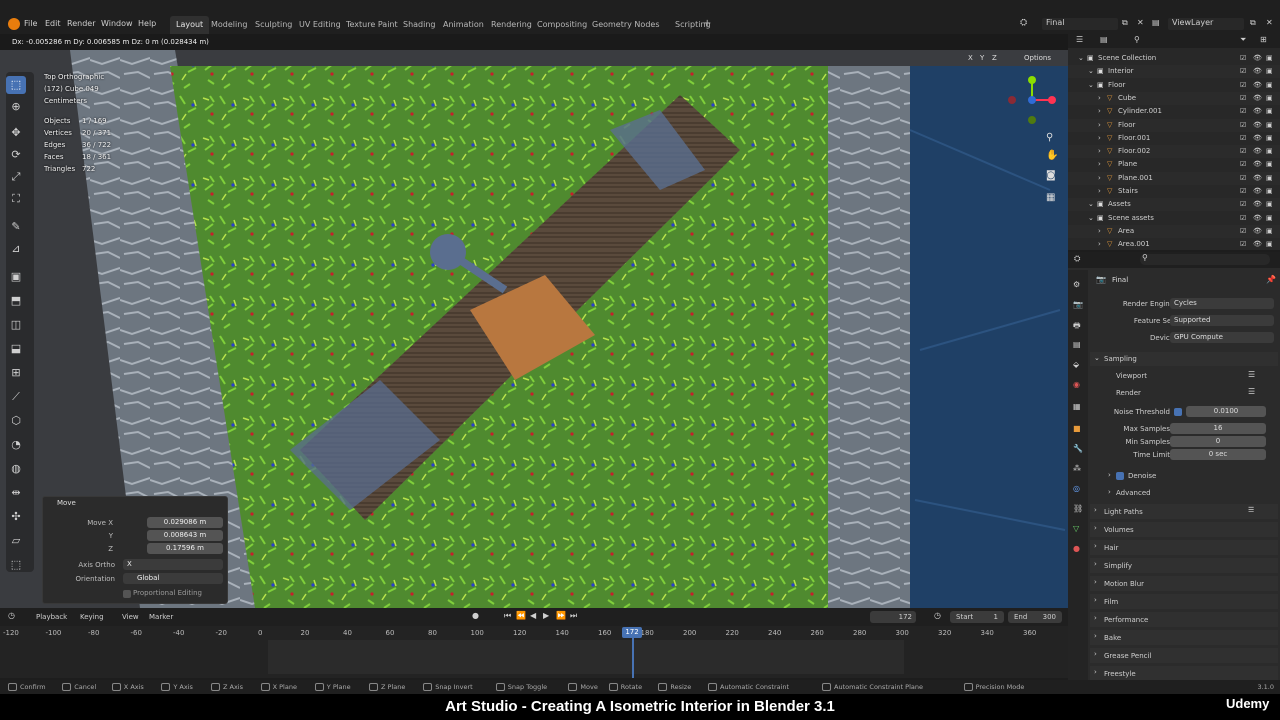 The height and width of the screenshot is (720, 1280). What do you see at coordinates (546, 615) in the screenshot?
I see `play-icon: ▶` at bounding box center [546, 615].